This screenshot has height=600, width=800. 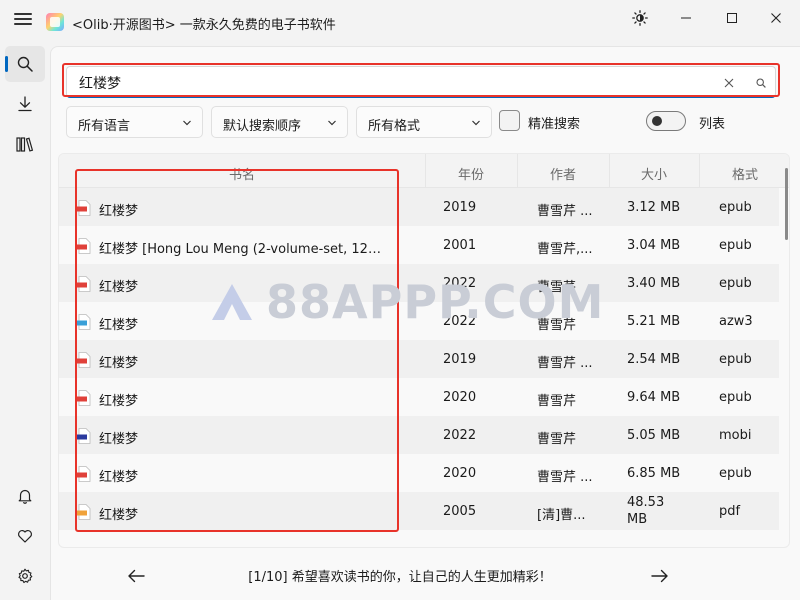 I want to click on library-icon, so click(x=25, y=144).